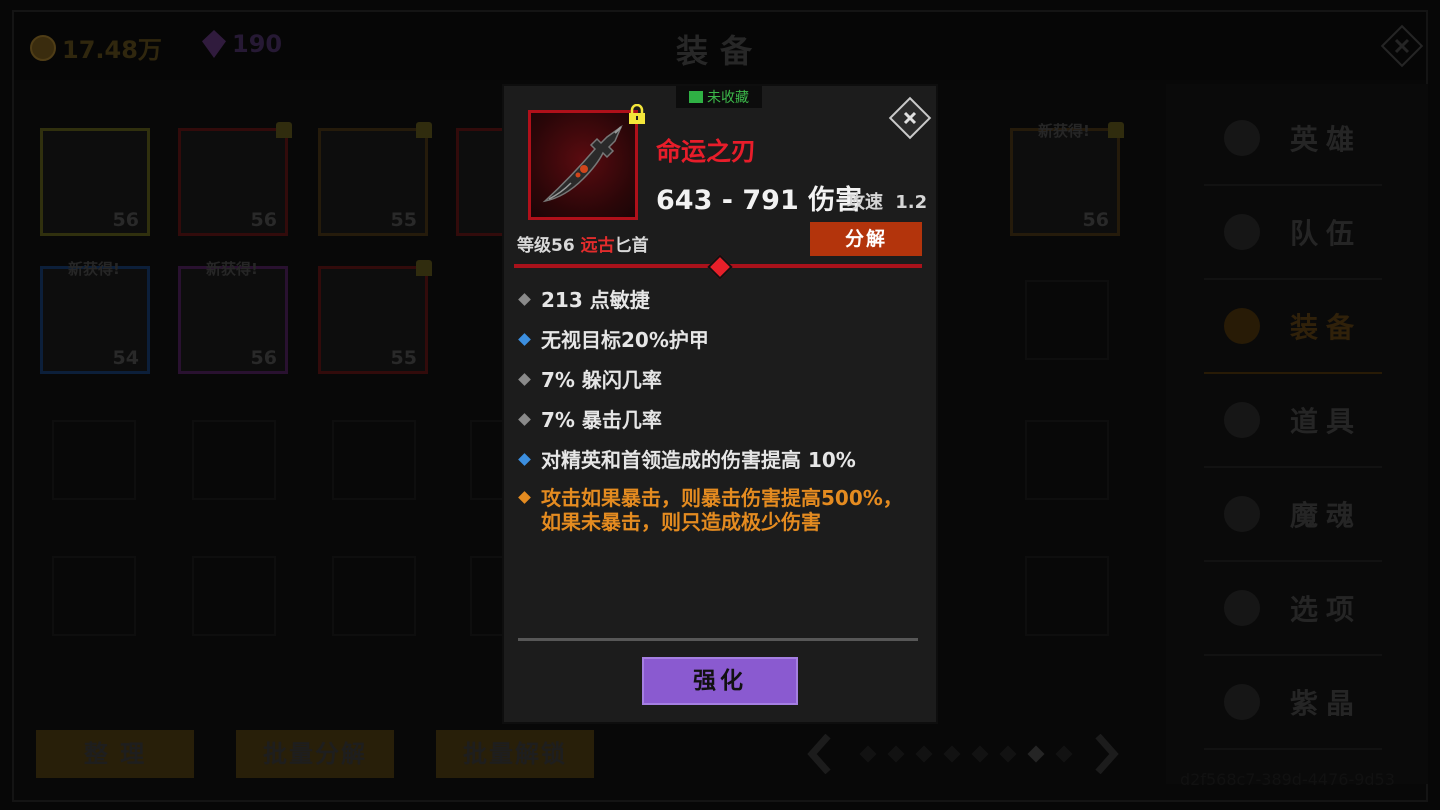 The image size is (1440, 810). I want to click on stat-line: 对精英和首领造成的伤害提高 10%, so click(687, 458).